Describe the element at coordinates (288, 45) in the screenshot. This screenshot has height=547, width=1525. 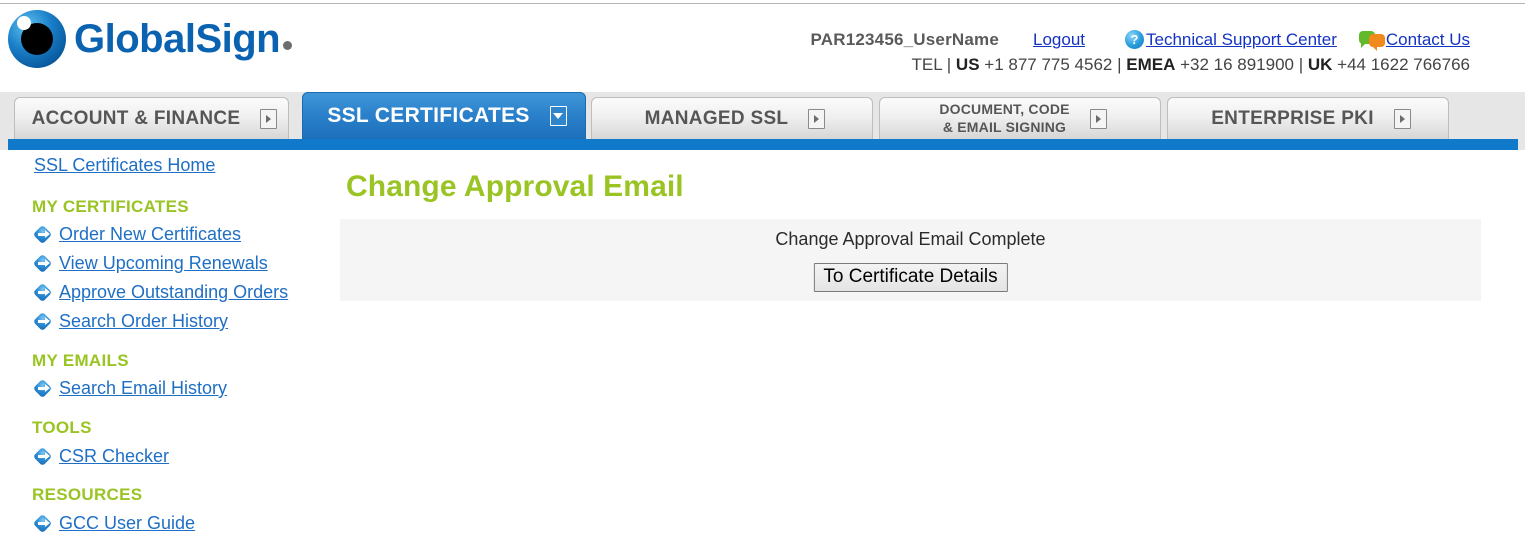
I see `logo-registered-dot-icon` at that location.